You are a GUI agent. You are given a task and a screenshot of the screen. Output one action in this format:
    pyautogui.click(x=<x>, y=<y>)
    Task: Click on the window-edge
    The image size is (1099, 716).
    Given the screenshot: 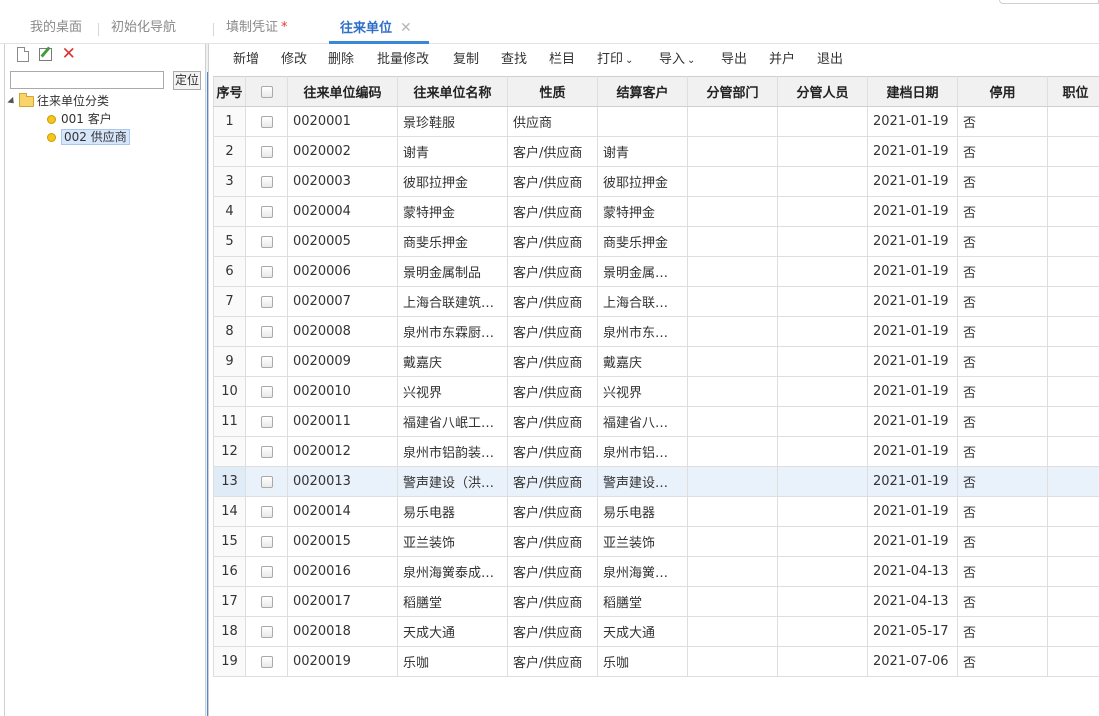 What is the action you would take?
    pyautogui.click(x=1049, y=2)
    